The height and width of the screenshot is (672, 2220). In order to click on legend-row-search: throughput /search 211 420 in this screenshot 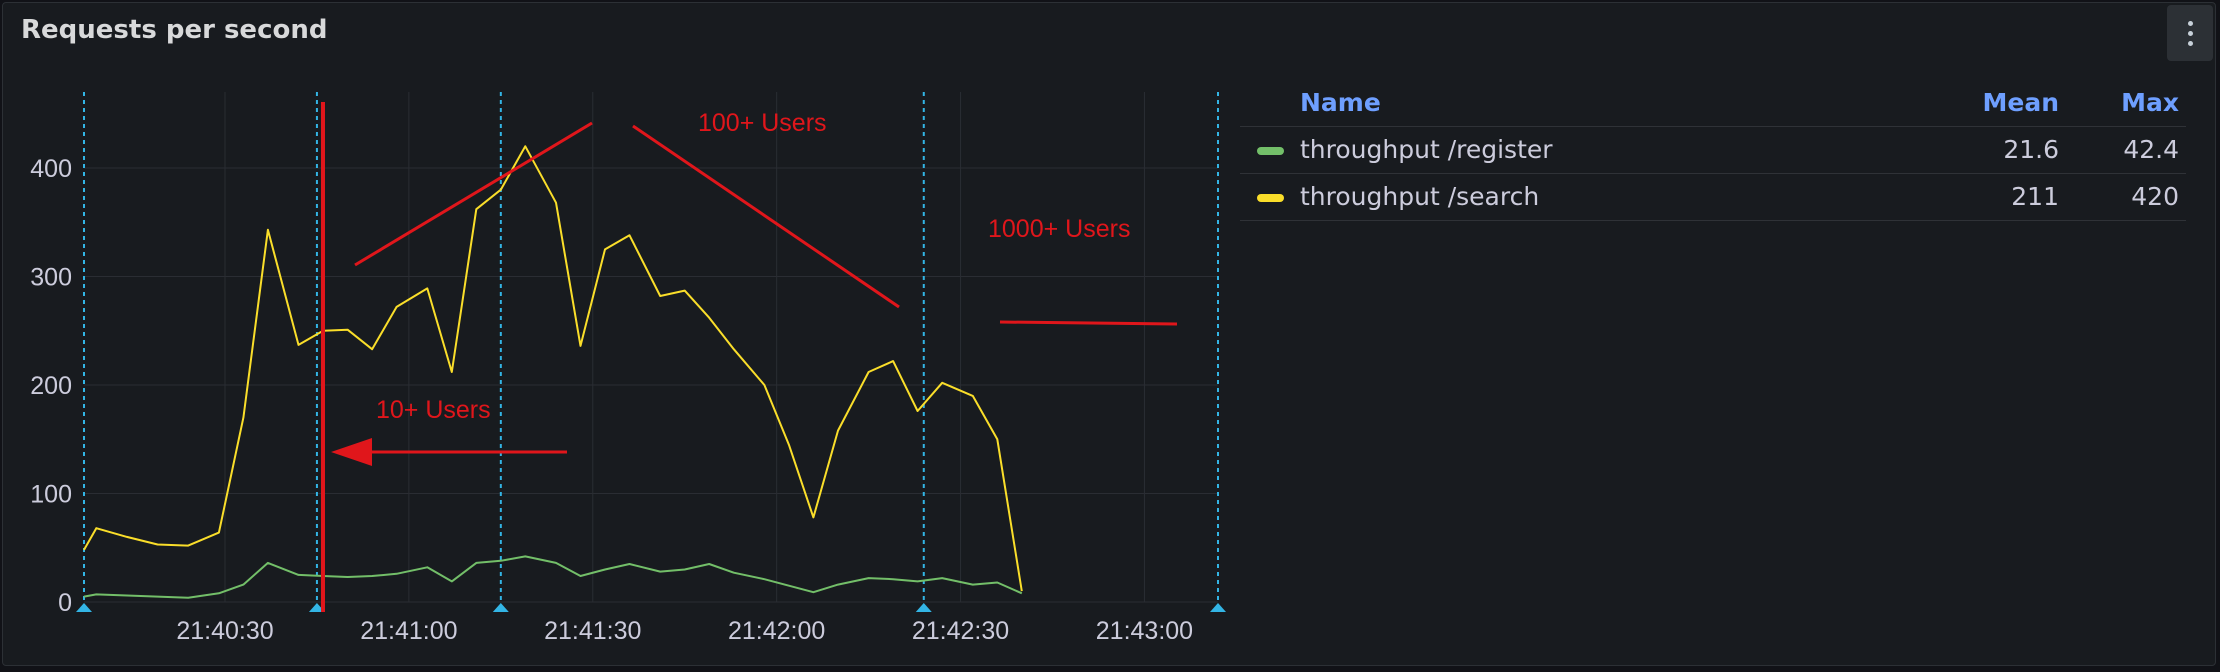, I will do `click(1713, 197)`.